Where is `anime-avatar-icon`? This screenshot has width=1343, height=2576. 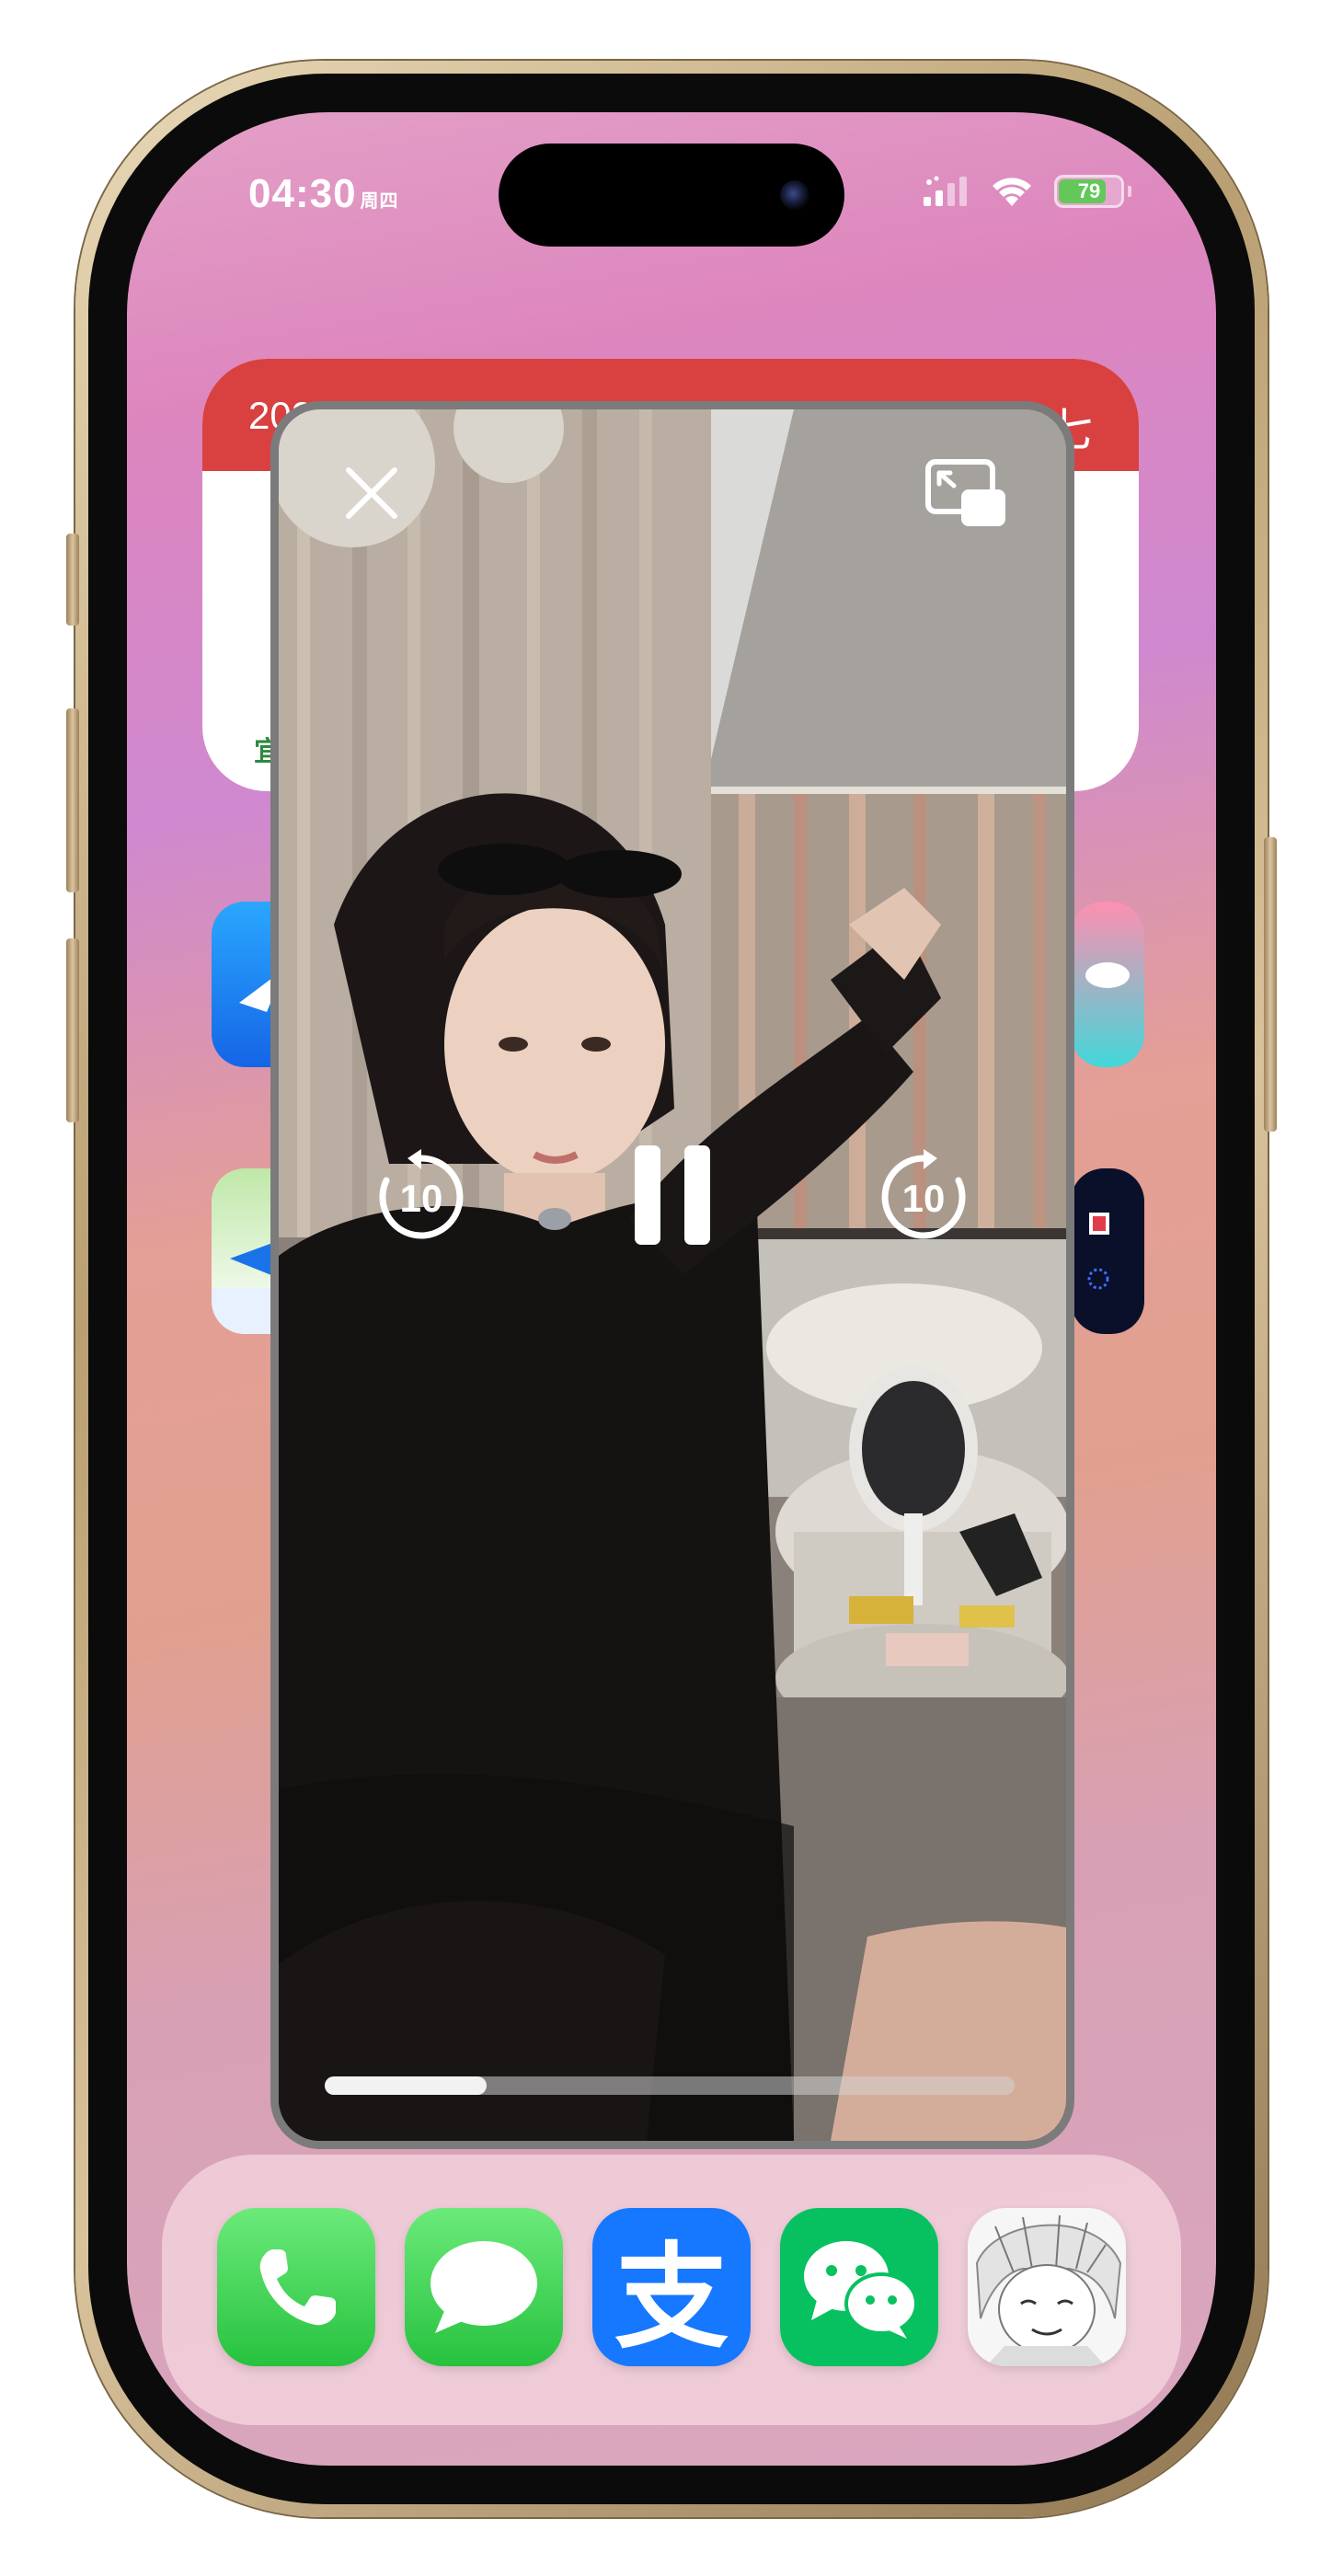 anime-avatar-icon is located at coordinates (1047, 2287).